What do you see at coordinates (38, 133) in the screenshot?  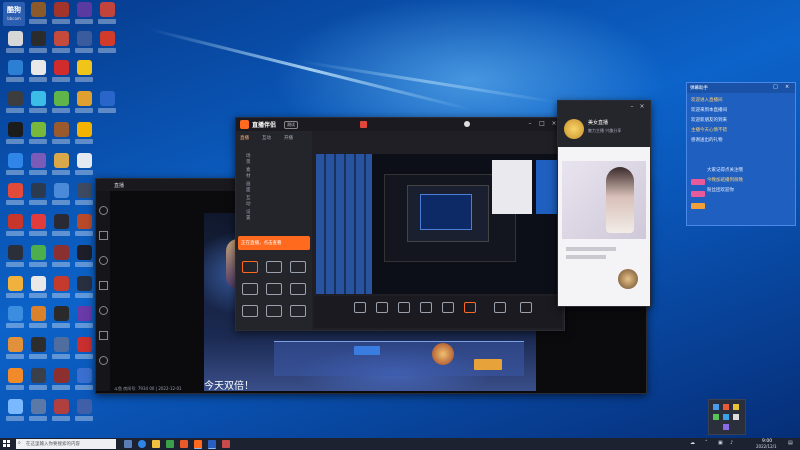 I see `app-icon-n` at bounding box center [38, 133].